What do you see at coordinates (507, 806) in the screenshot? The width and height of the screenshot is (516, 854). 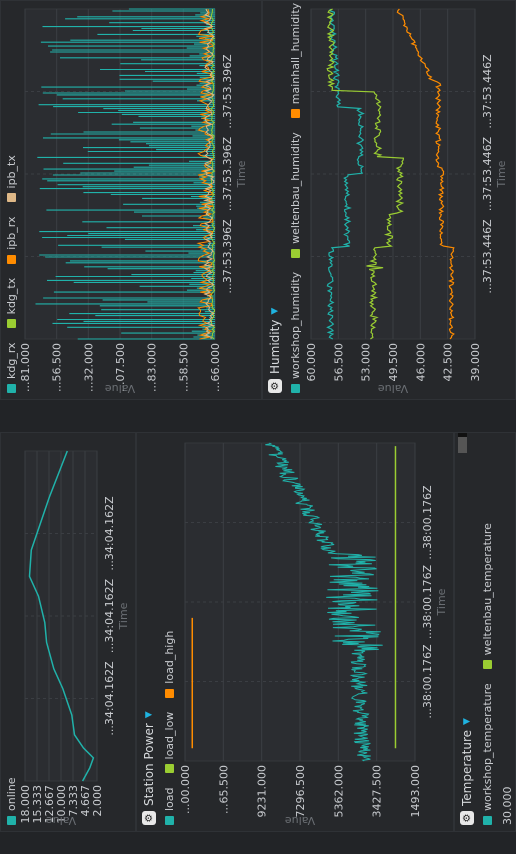 I see `y-tick-label: 30.000` at bounding box center [507, 806].